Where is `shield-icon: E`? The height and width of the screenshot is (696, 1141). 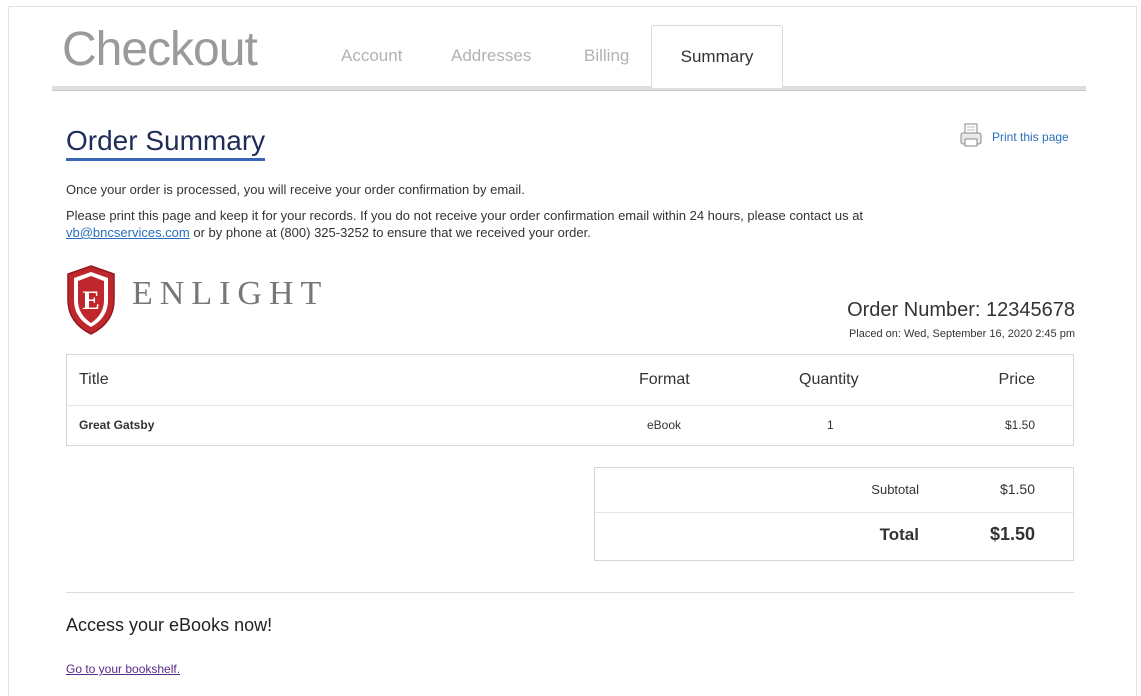 shield-icon: E is located at coordinates (91, 300).